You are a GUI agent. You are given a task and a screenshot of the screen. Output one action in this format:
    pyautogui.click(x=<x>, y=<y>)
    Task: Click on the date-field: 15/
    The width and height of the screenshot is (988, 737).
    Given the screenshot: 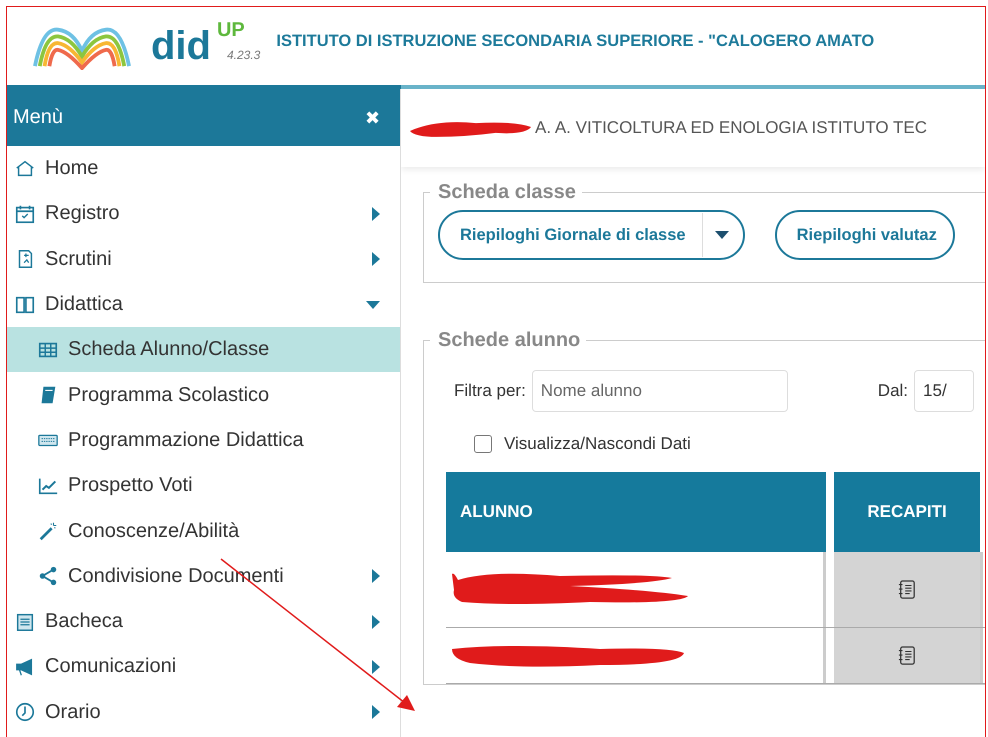 What is the action you would take?
    pyautogui.click(x=944, y=391)
    